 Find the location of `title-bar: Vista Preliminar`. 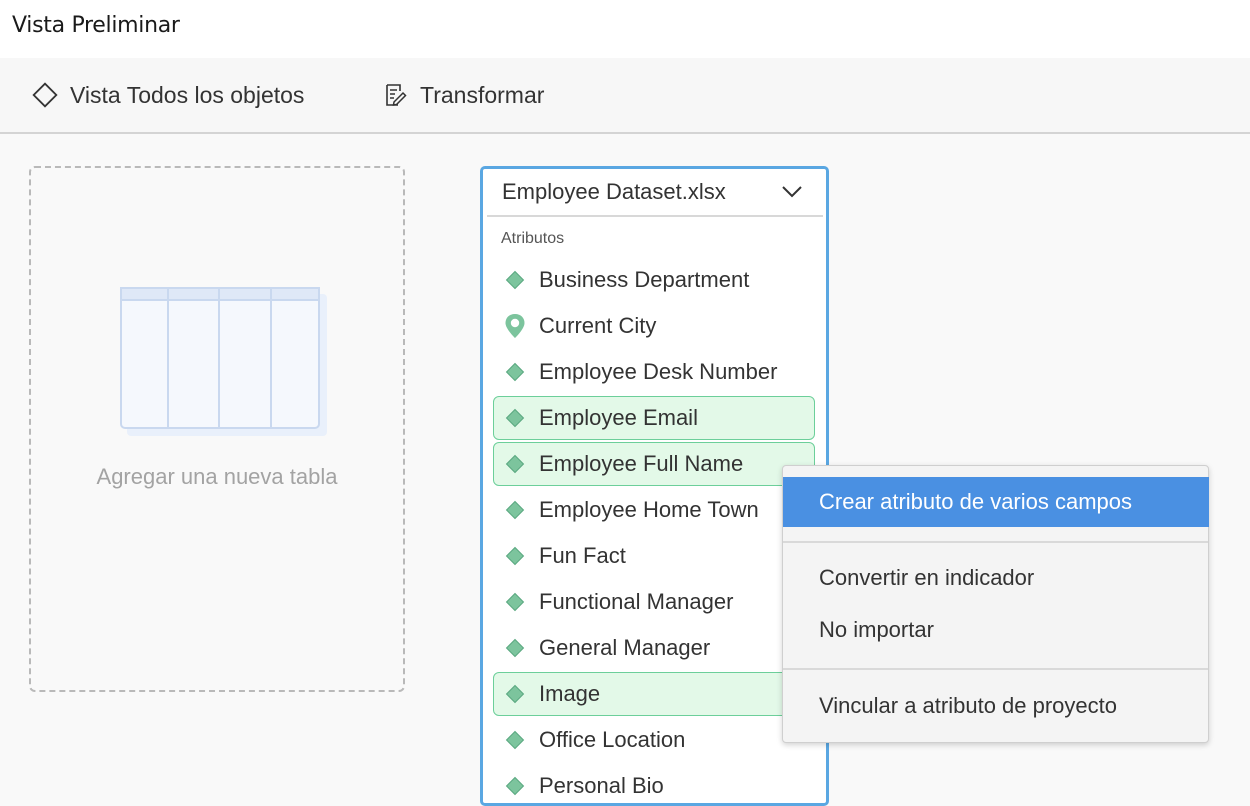

title-bar: Vista Preliminar is located at coordinates (625, 29).